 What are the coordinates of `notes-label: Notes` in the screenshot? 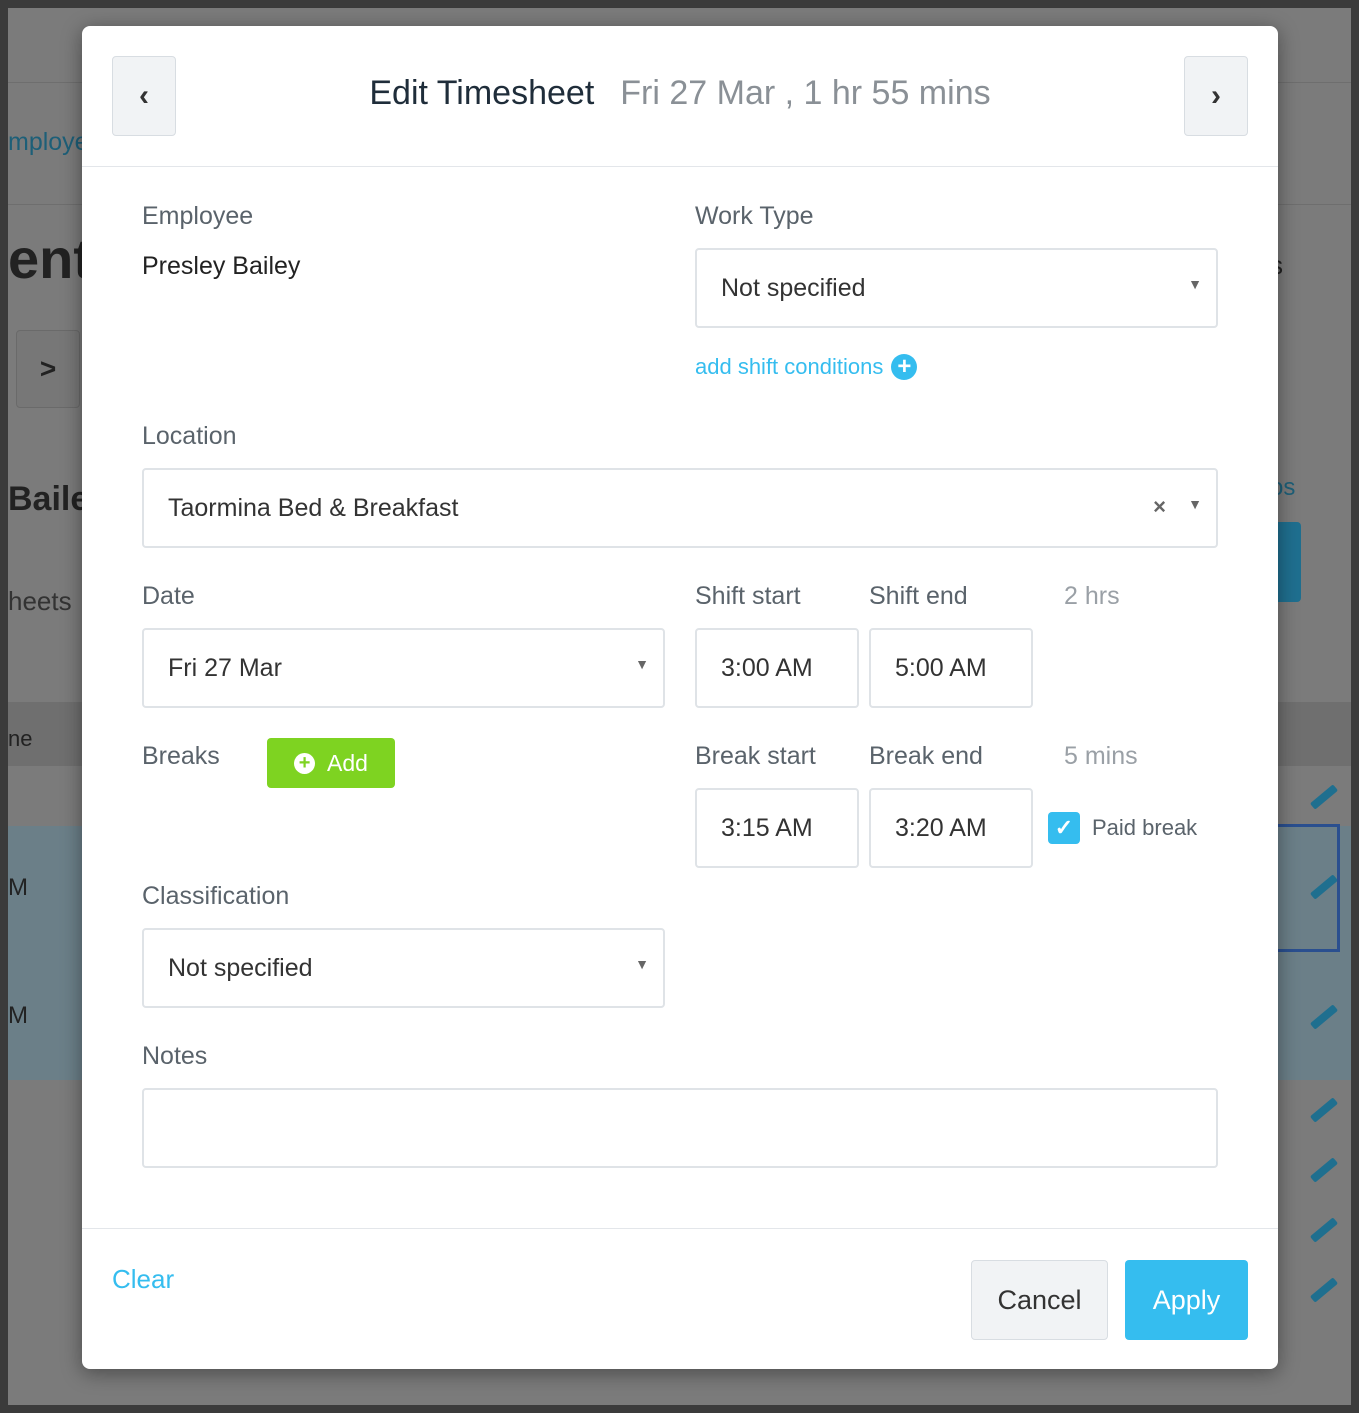 It's located at (175, 1056).